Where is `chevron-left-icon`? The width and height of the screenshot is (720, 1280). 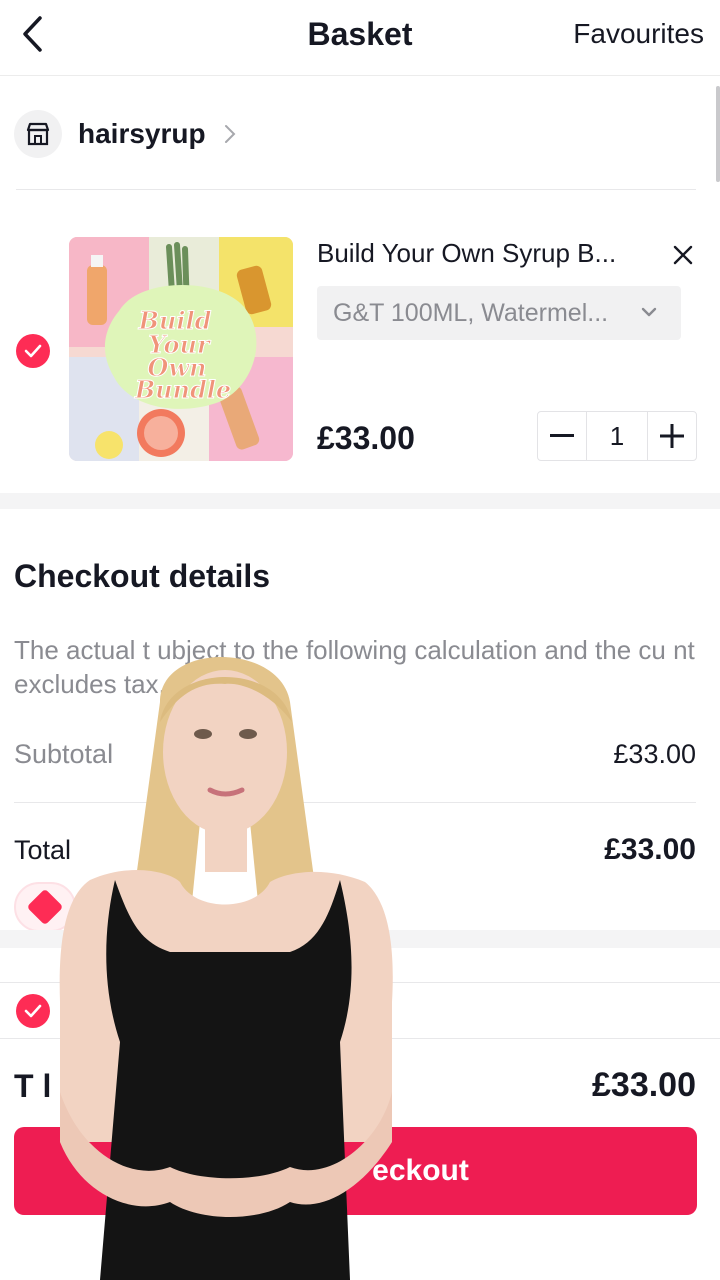
chevron-left-icon is located at coordinates (32, 34).